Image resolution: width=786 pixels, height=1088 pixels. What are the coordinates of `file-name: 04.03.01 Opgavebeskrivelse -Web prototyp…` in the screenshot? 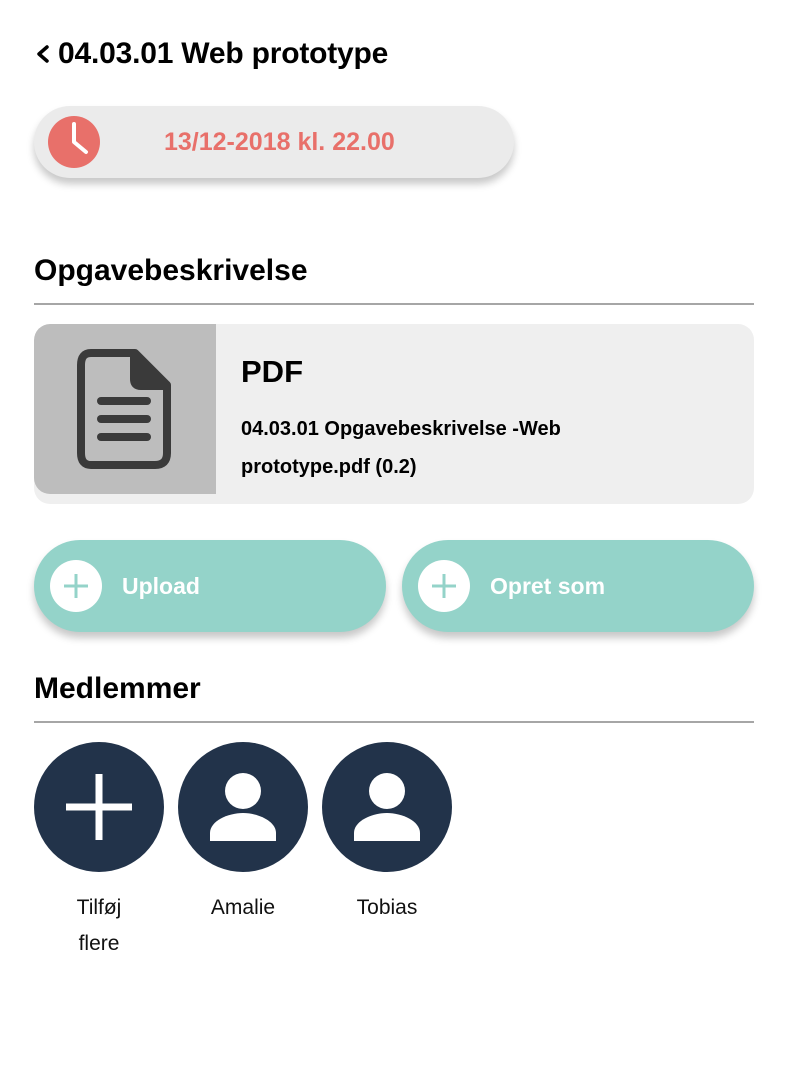 It's located at (401, 448).